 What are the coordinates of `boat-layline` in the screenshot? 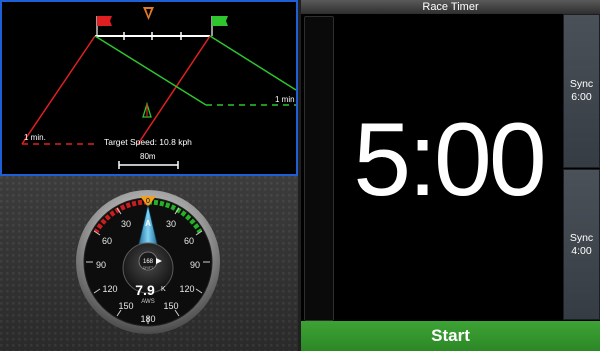 It's located at (252, 63).